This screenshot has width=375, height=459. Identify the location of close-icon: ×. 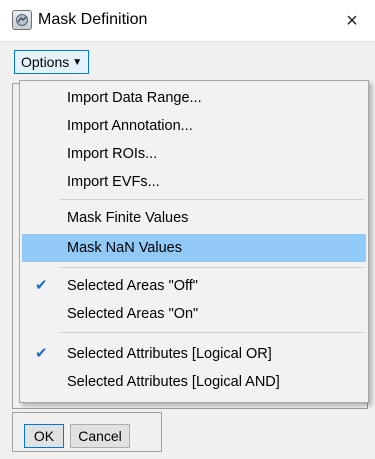
(352, 20).